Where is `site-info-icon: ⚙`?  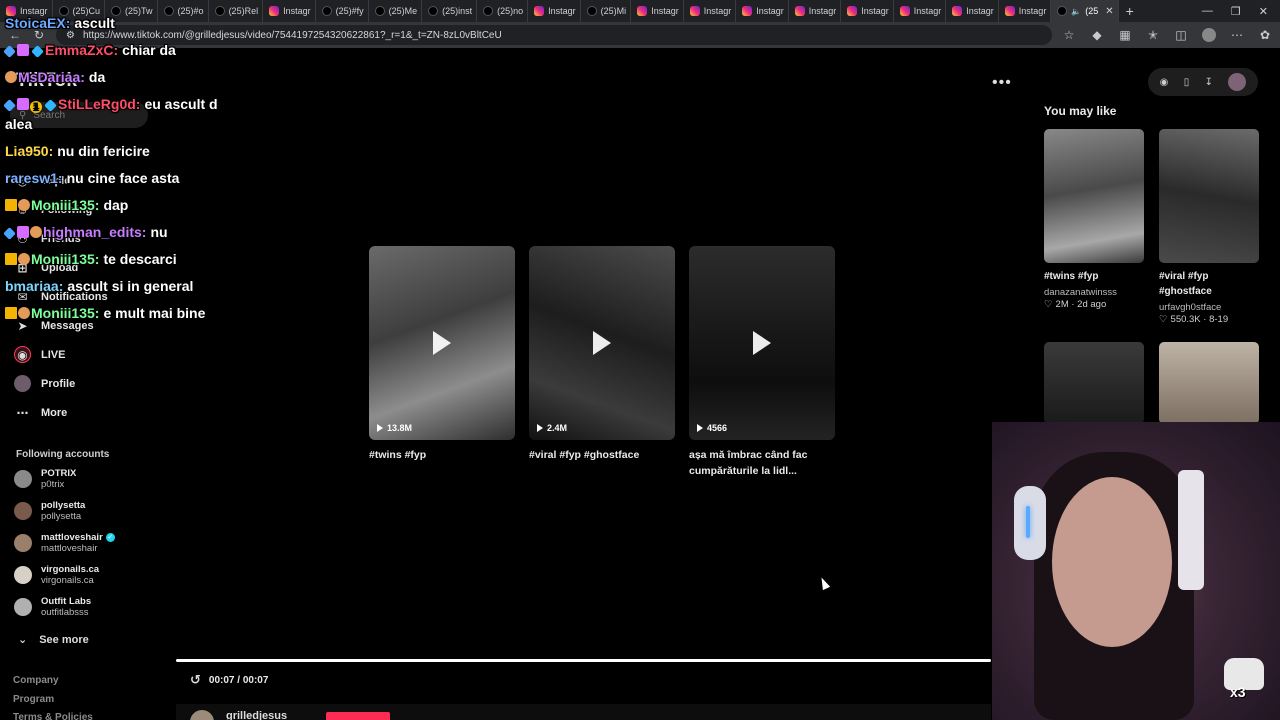
site-info-icon: ⚙ is located at coordinates (70, 35).